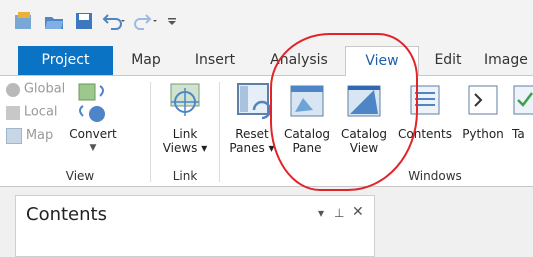 The height and width of the screenshot is (257, 533). I want to click on map-button: Map, so click(36, 136).